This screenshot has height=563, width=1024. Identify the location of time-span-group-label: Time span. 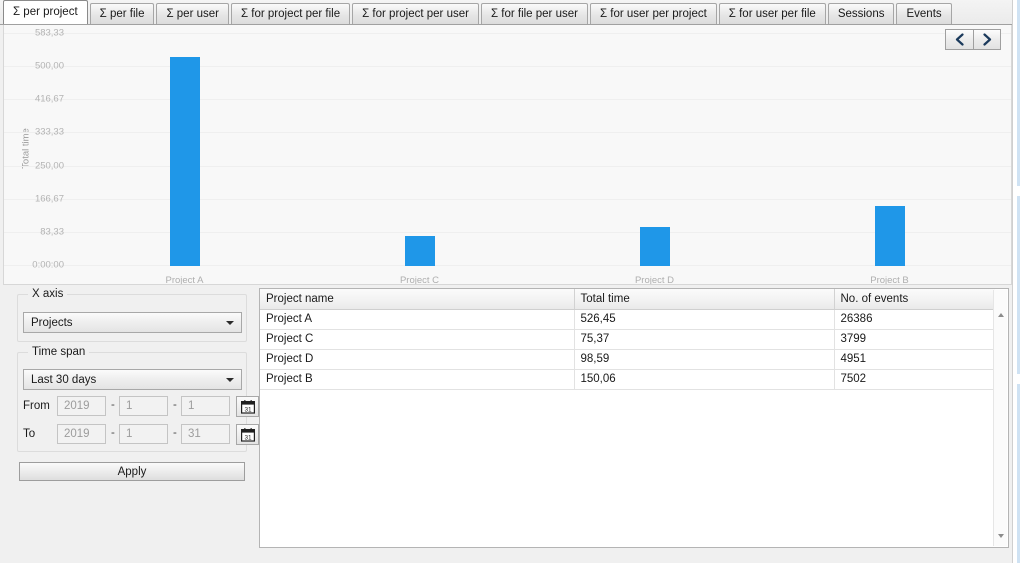
(59, 352).